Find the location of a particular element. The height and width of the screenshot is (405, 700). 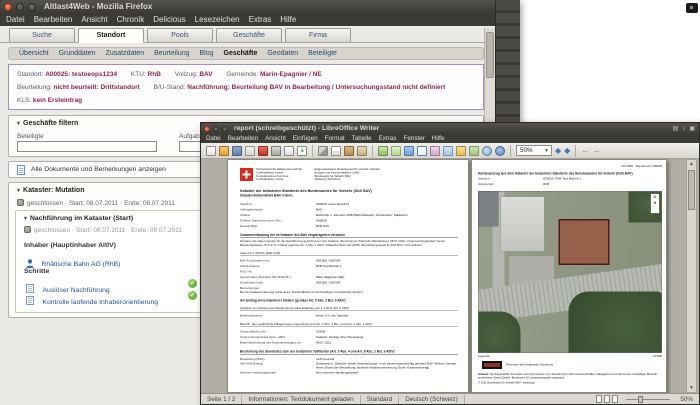

single-page-view-icon is located at coordinates (599, 399).